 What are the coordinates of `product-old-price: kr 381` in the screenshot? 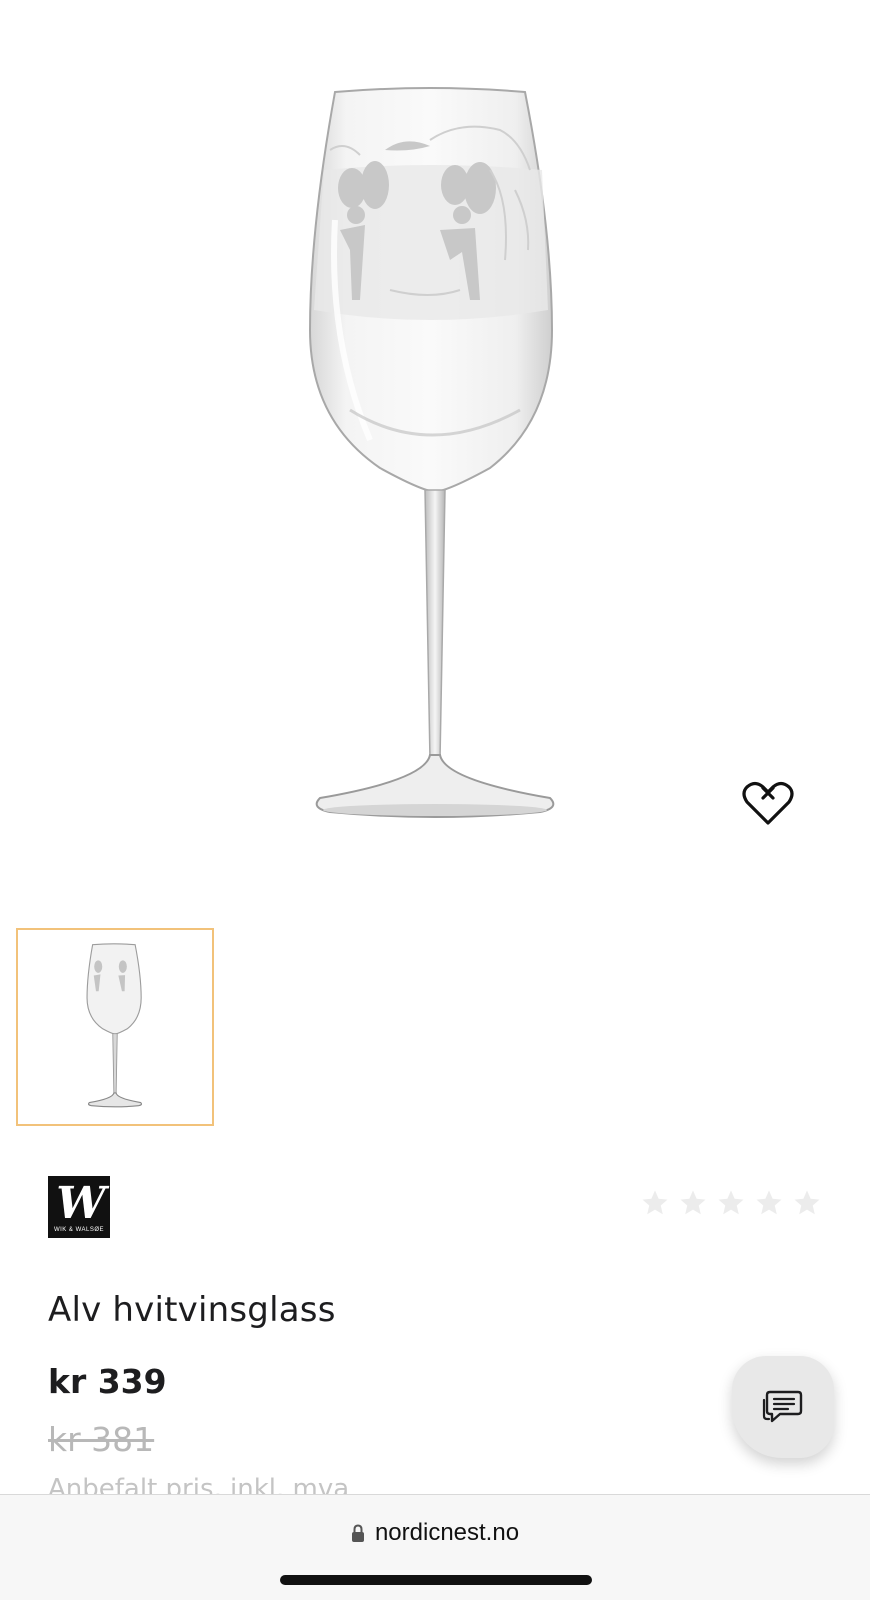 It's located at (101, 1439).